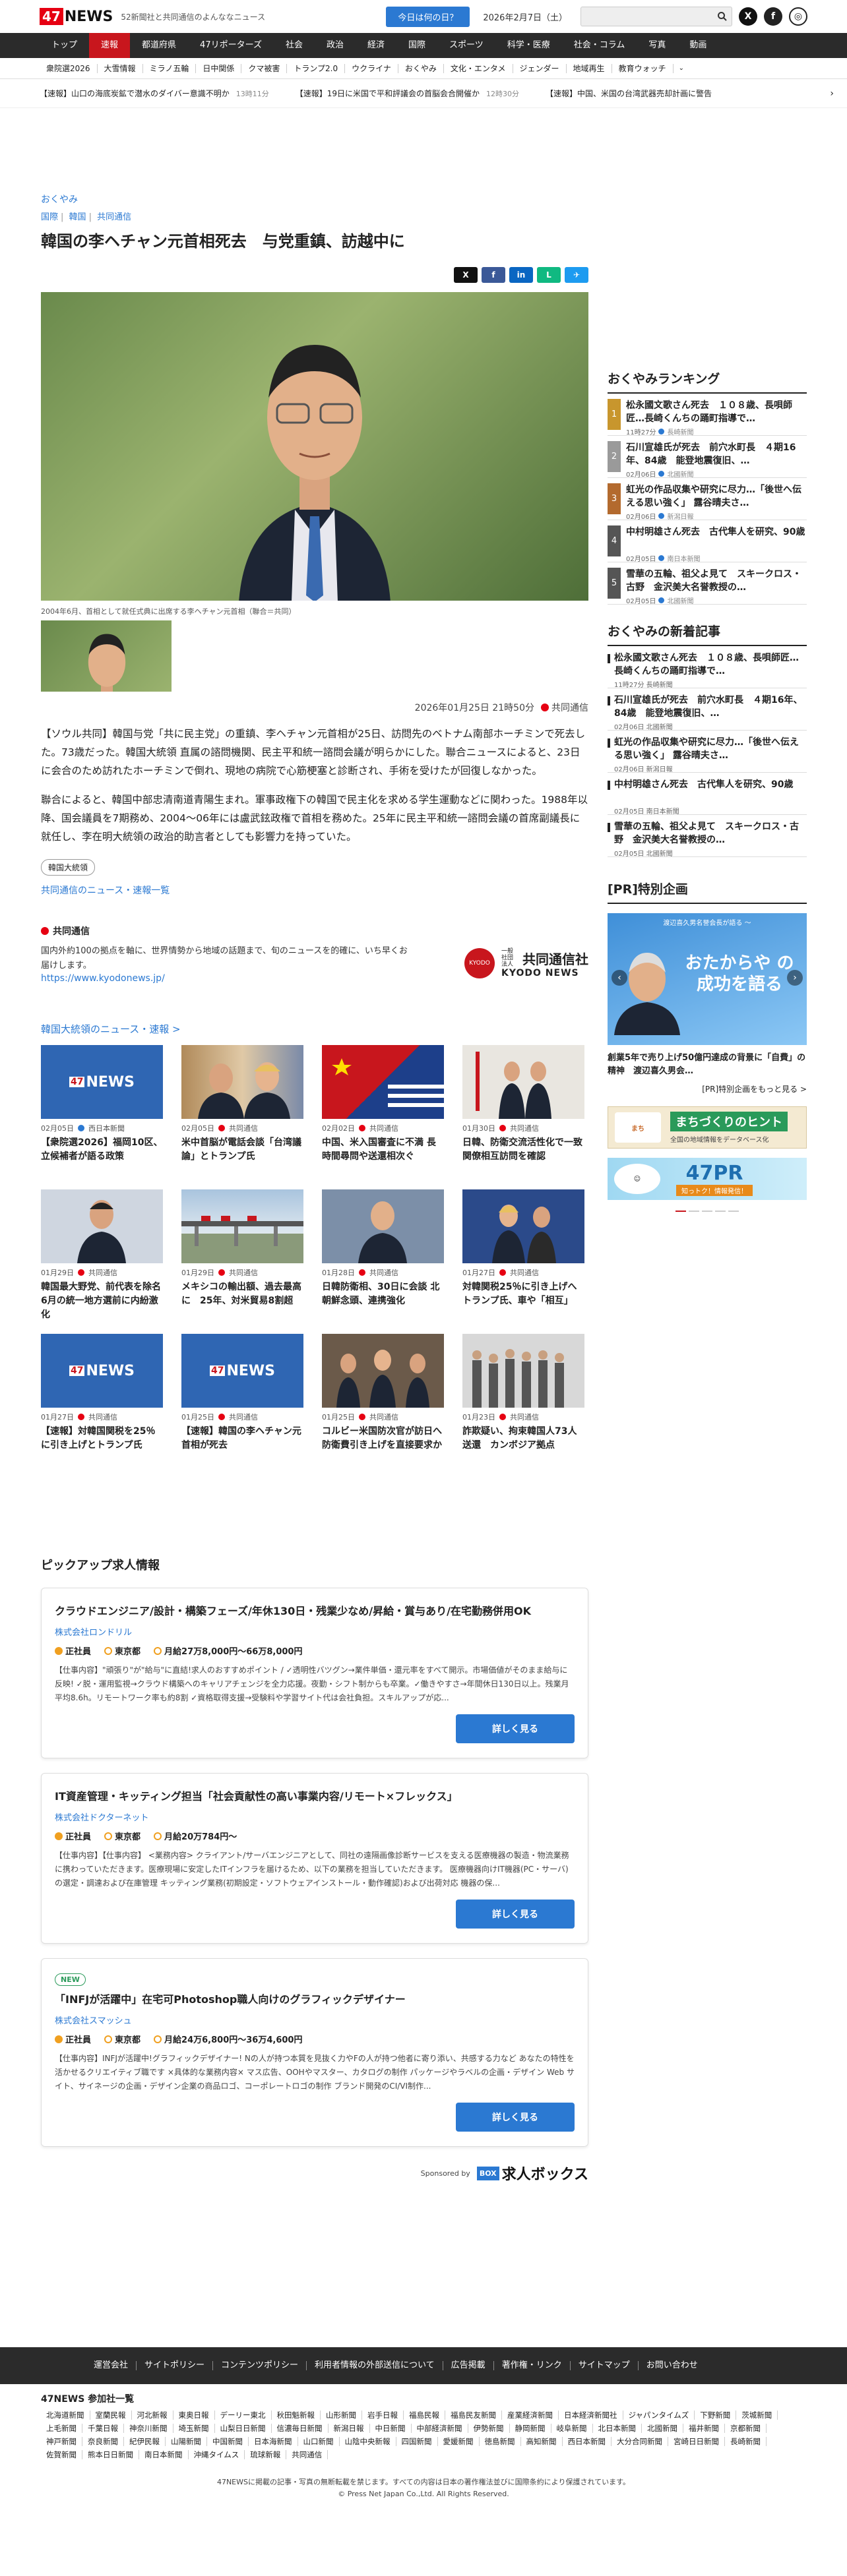  What do you see at coordinates (619, 978) in the screenshot?
I see `carousel-prev-icon: ‹` at bounding box center [619, 978].